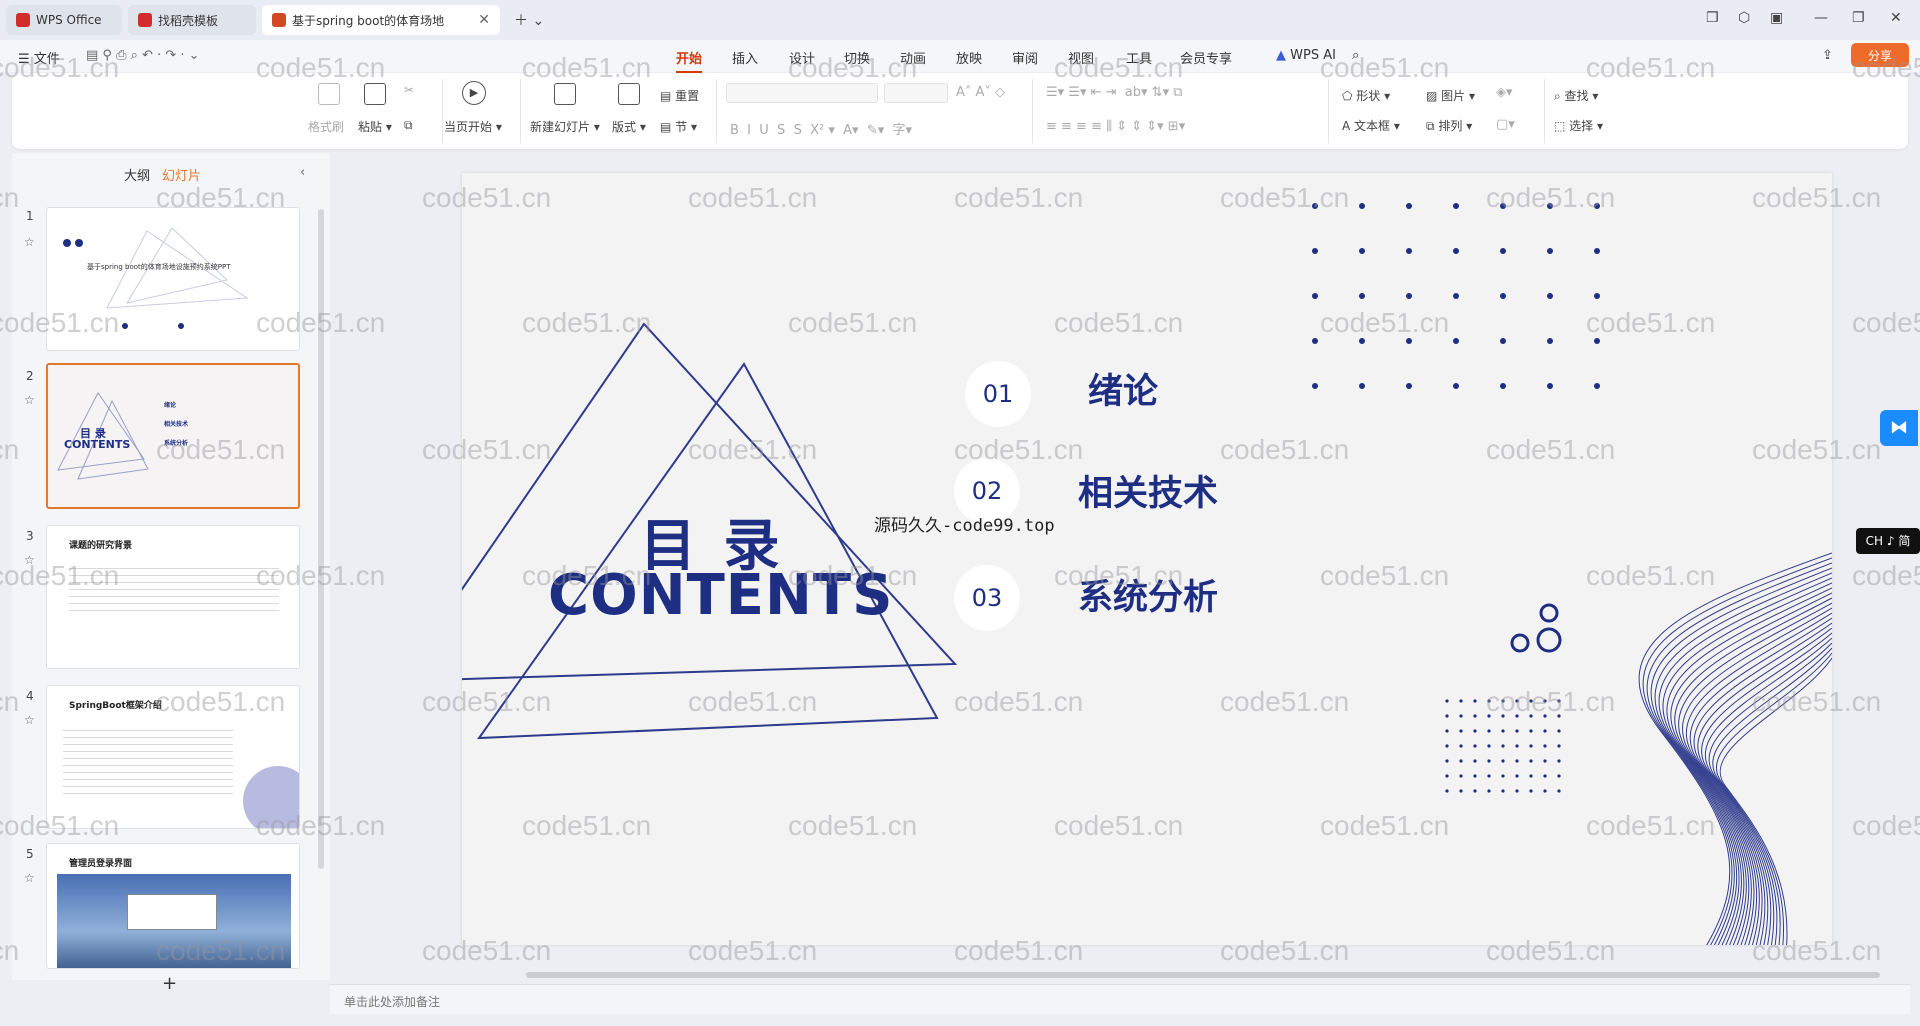  Describe the element at coordinates (802, 57) in the screenshot. I see `menu-3: 设计` at that location.